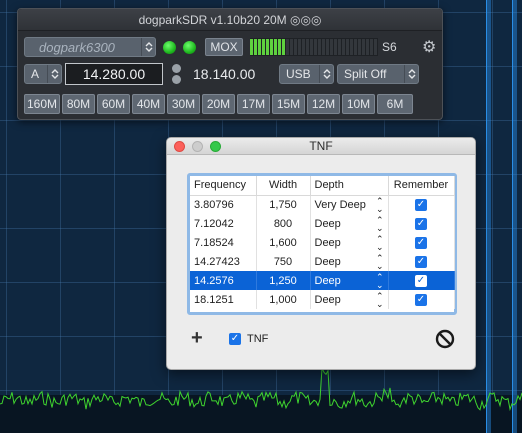 The width and height of the screenshot is (522, 433). Describe the element at coordinates (169, 47) in the screenshot. I see `status-led-icon` at that location.